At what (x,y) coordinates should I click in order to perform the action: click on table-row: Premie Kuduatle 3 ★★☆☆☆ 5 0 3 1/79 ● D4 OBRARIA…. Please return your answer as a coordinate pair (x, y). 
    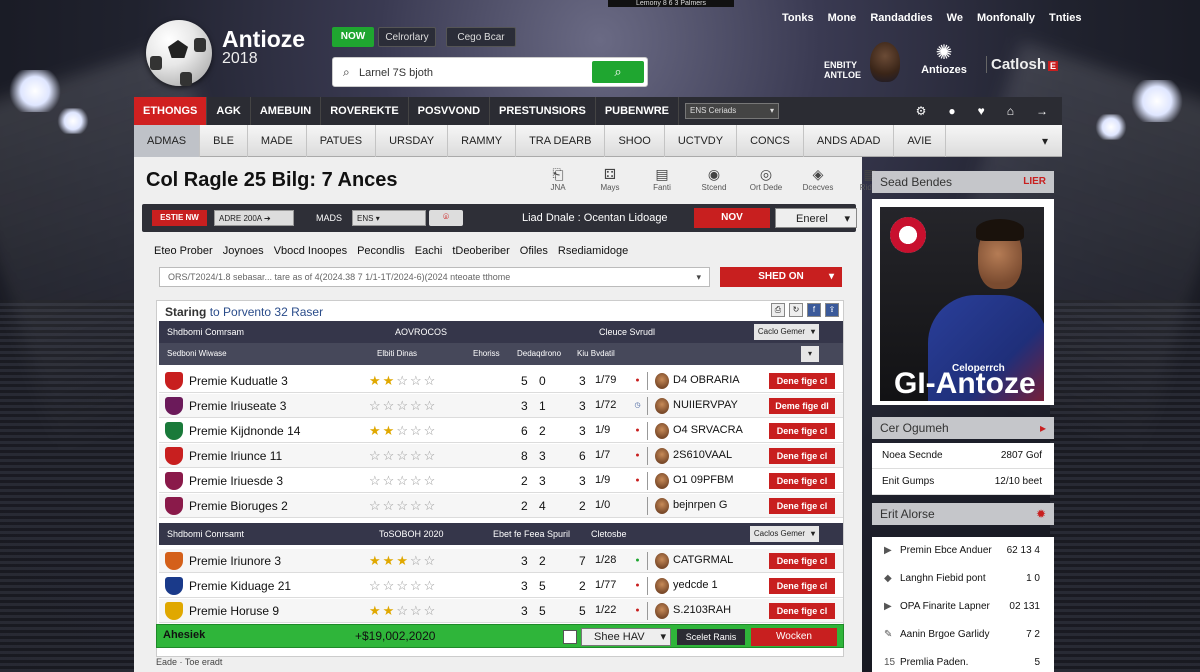
    Looking at the image, I should click on (501, 381).